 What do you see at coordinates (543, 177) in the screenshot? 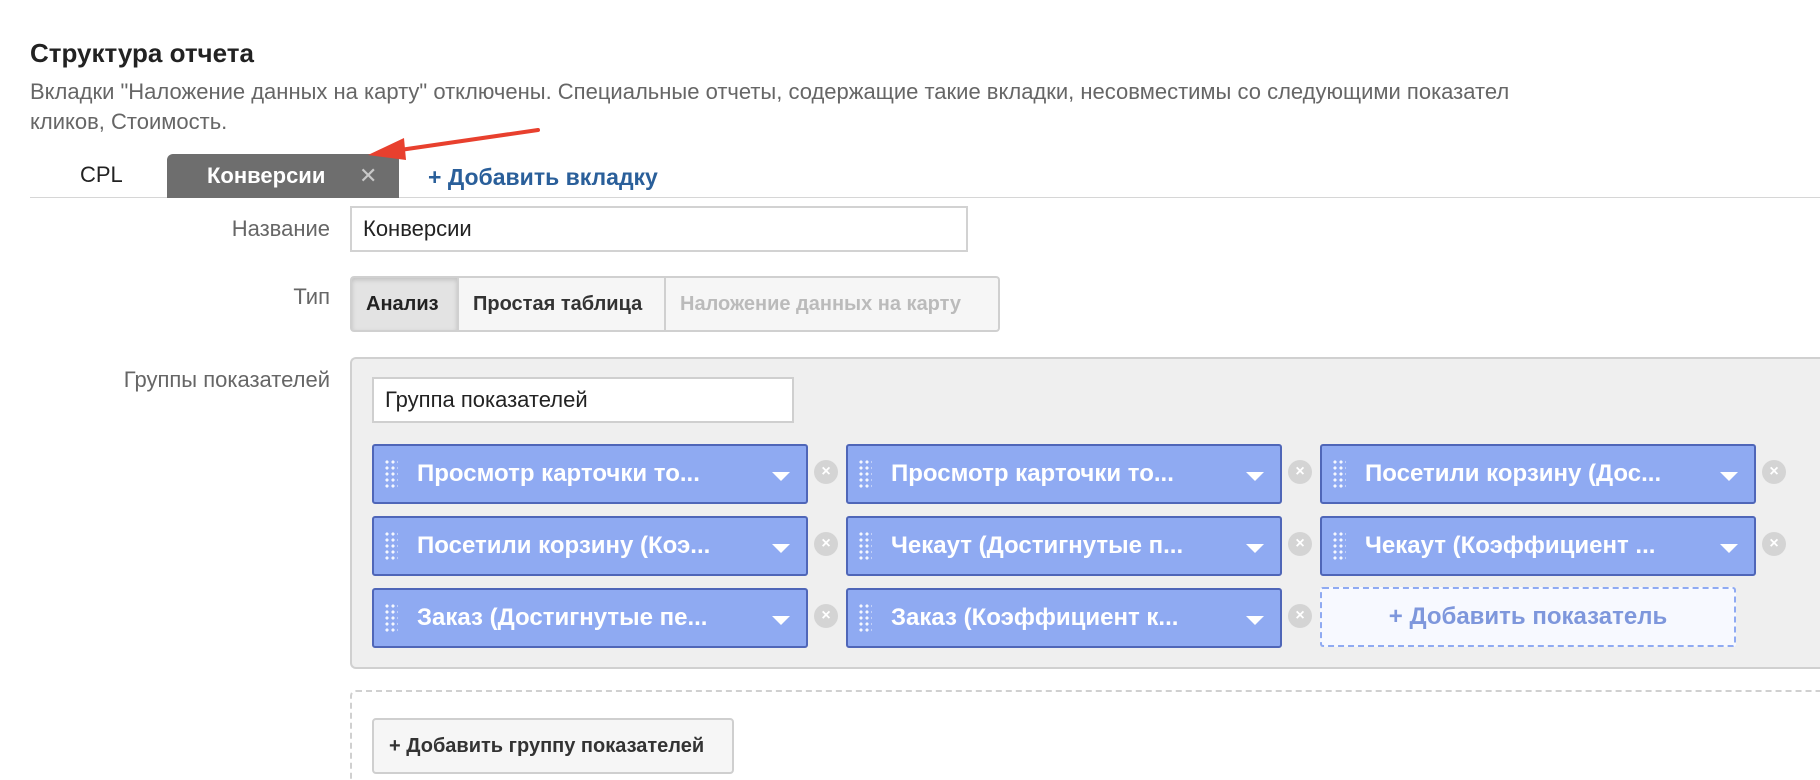
I see `add-tab-link: + Добавить вкладку` at bounding box center [543, 177].